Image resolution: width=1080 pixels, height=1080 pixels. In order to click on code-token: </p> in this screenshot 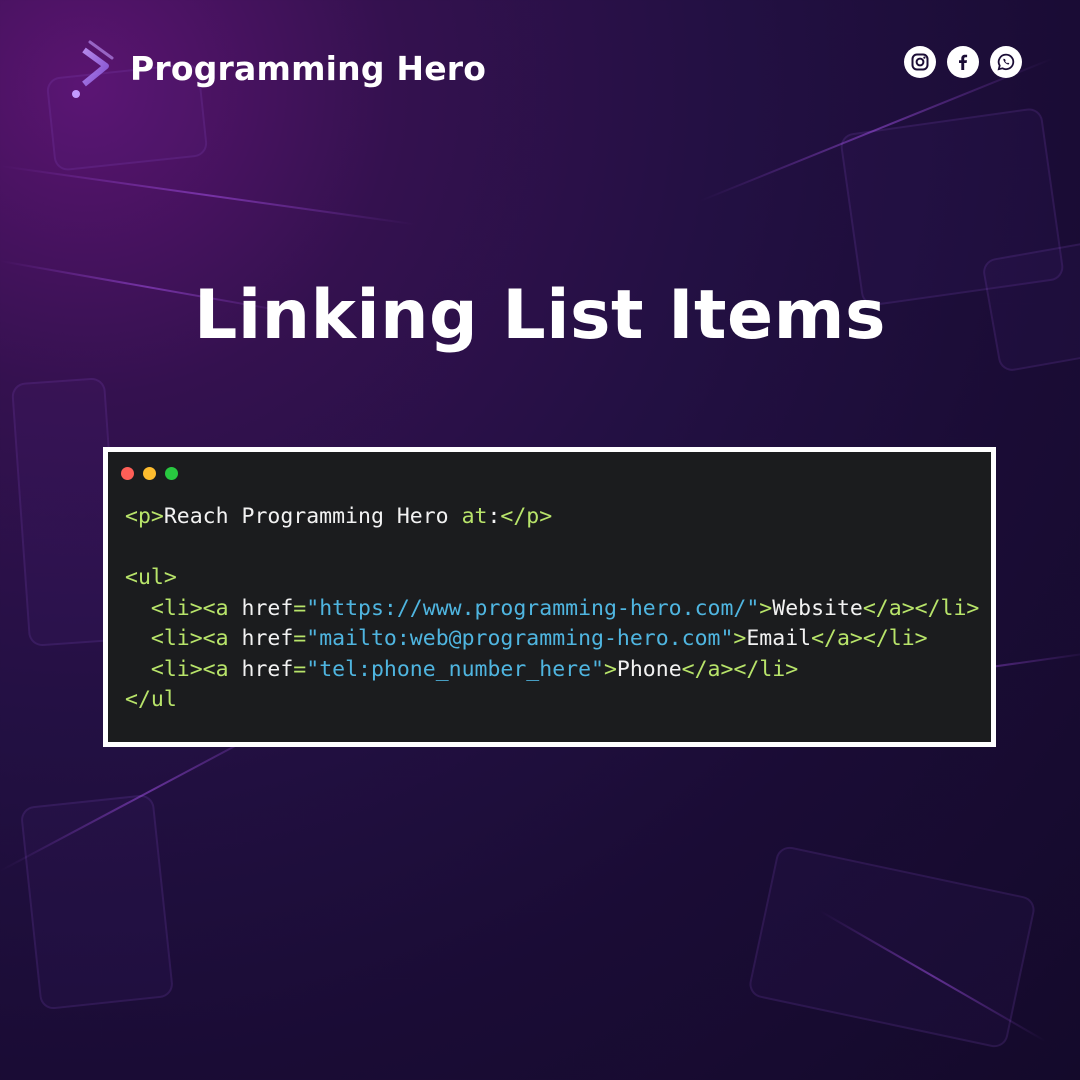, I will do `click(526, 516)`.